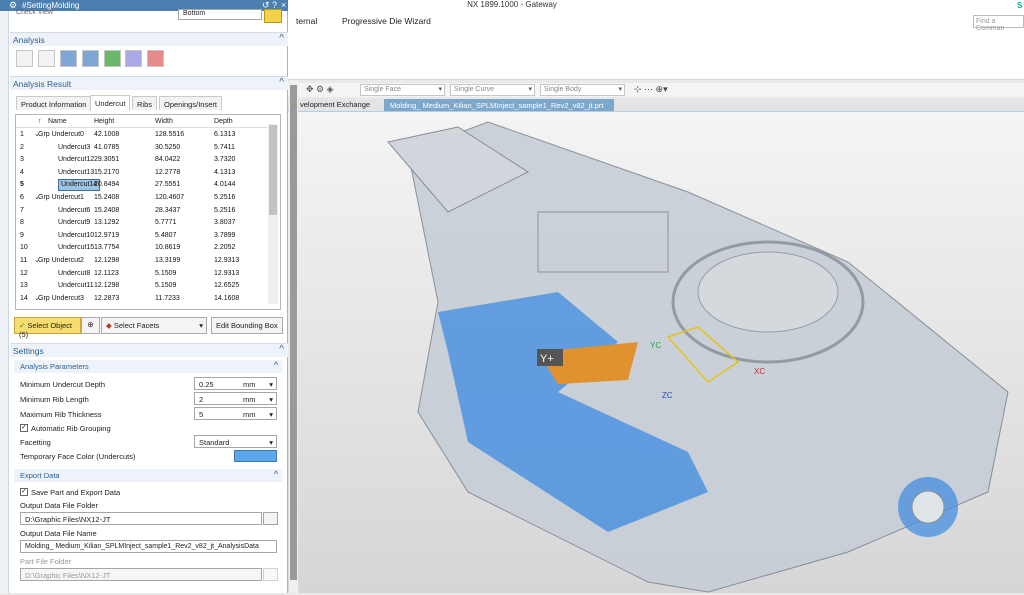 The width and height of the screenshot is (1024, 595). I want to click on table-row: 4 Undercut13 15.2170 12.2778 4.1313, so click(144, 173).